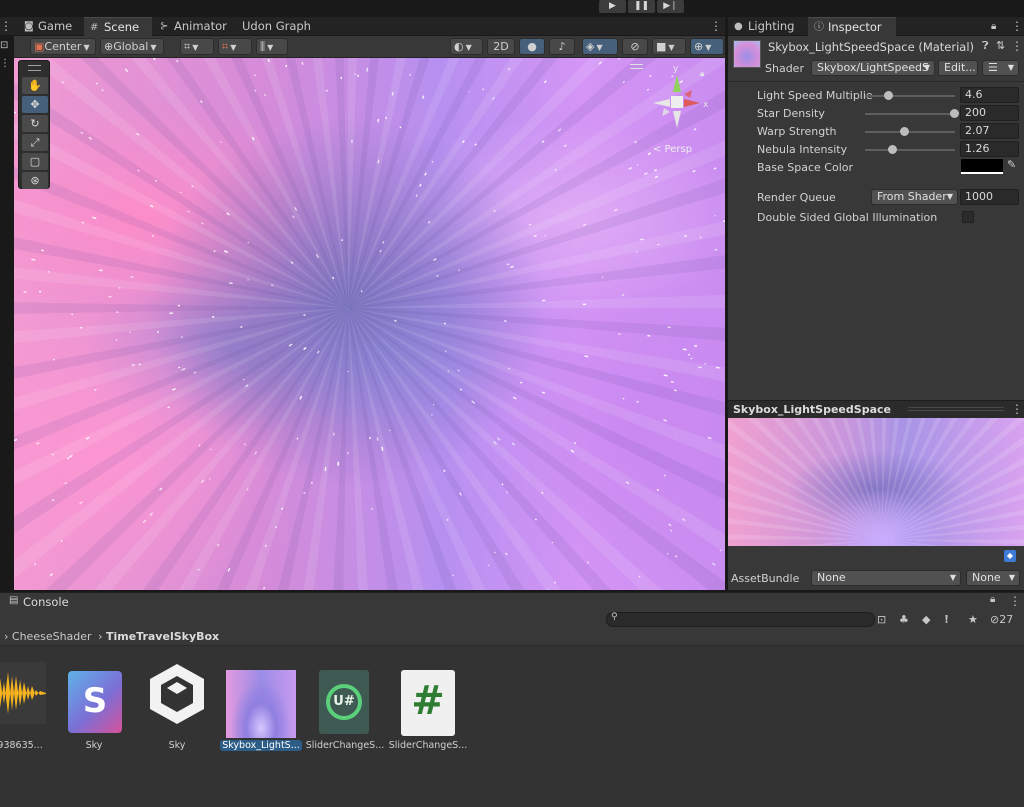 This screenshot has width=1024, height=807. I want to click on prop-light-speed-slider, so click(910, 95).